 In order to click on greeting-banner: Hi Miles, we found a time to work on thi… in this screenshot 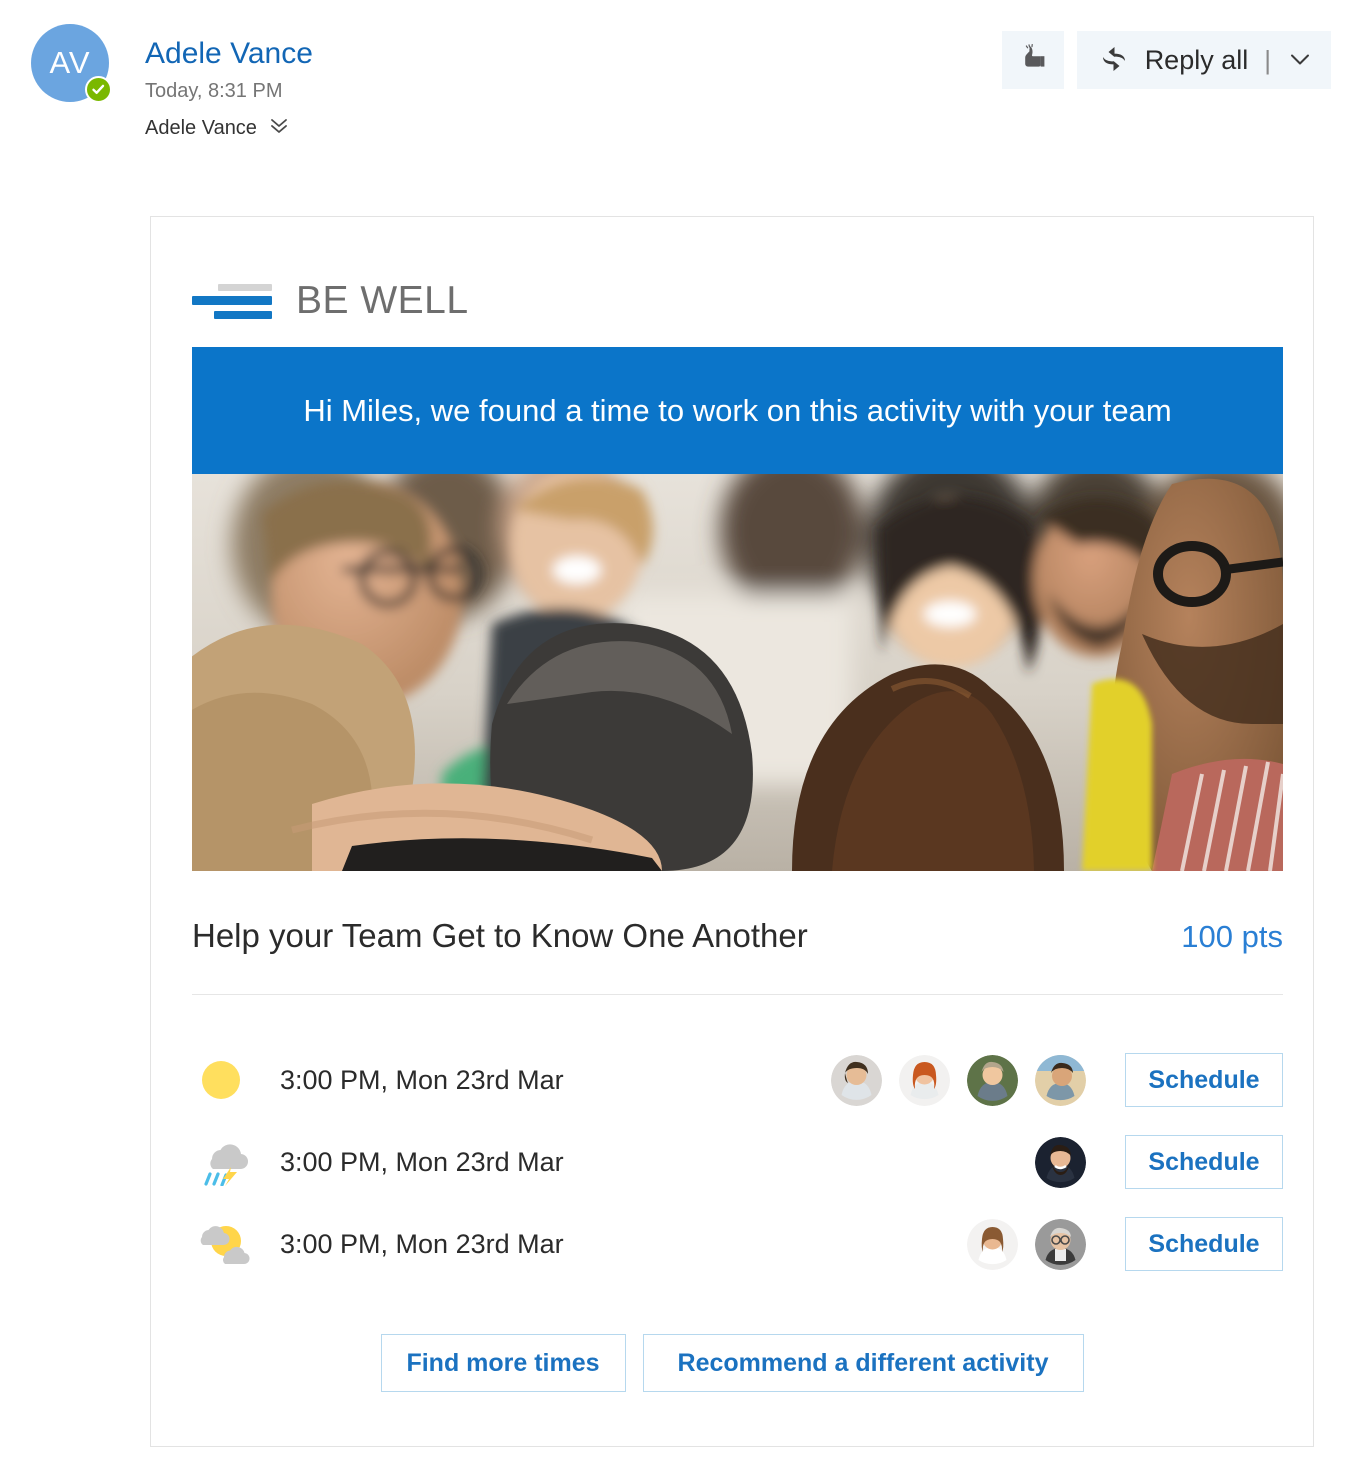, I will do `click(737, 410)`.